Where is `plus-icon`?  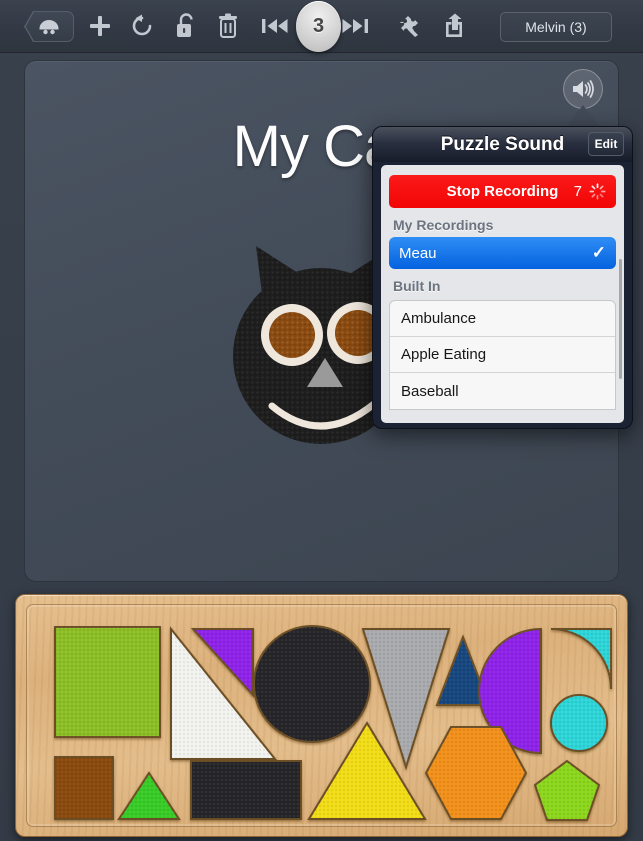
plus-icon is located at coordinates (100, 26).